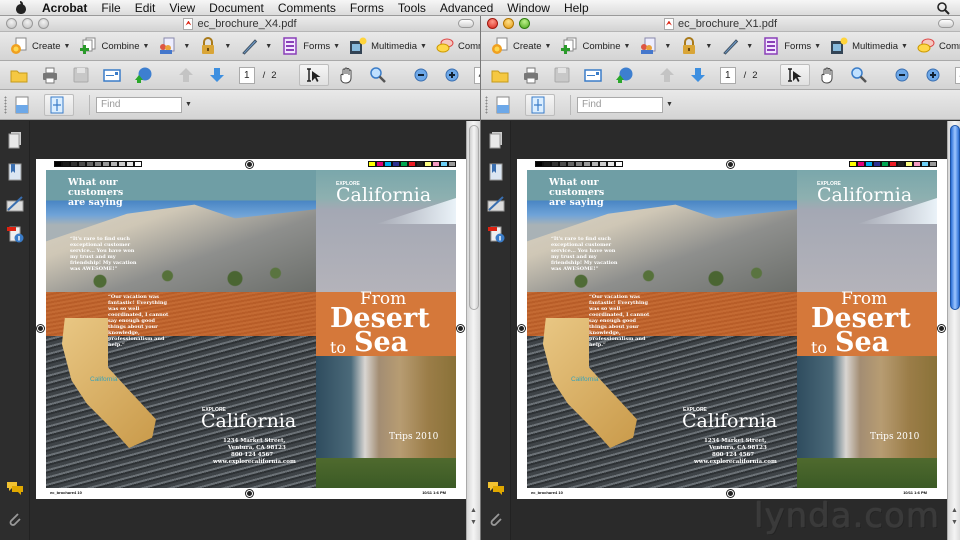  Describe the element at coordinates (110, 8) in the screenshot. I see `menu-file: File` at that location.